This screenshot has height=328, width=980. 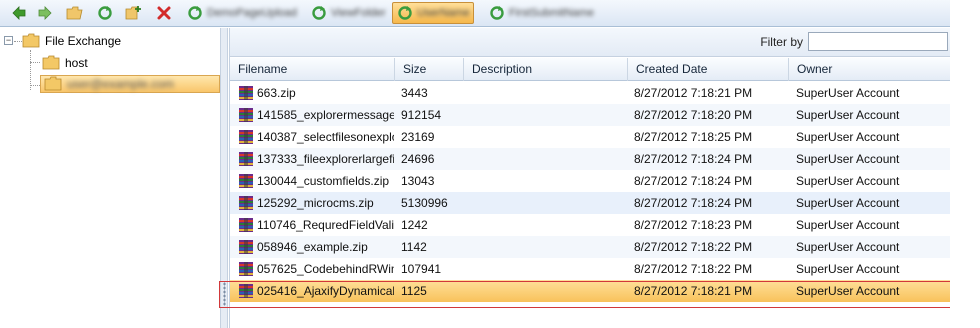 I want to click on new-folder-icon, so click(x=134, y=13).